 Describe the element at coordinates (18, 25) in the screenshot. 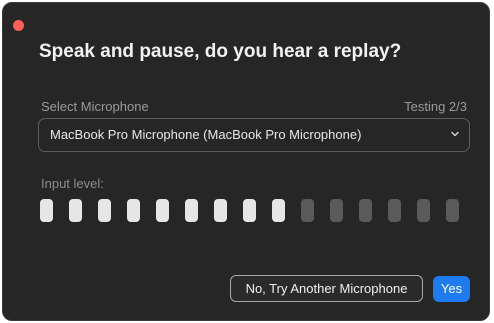

I see `close-window-button` at that location.